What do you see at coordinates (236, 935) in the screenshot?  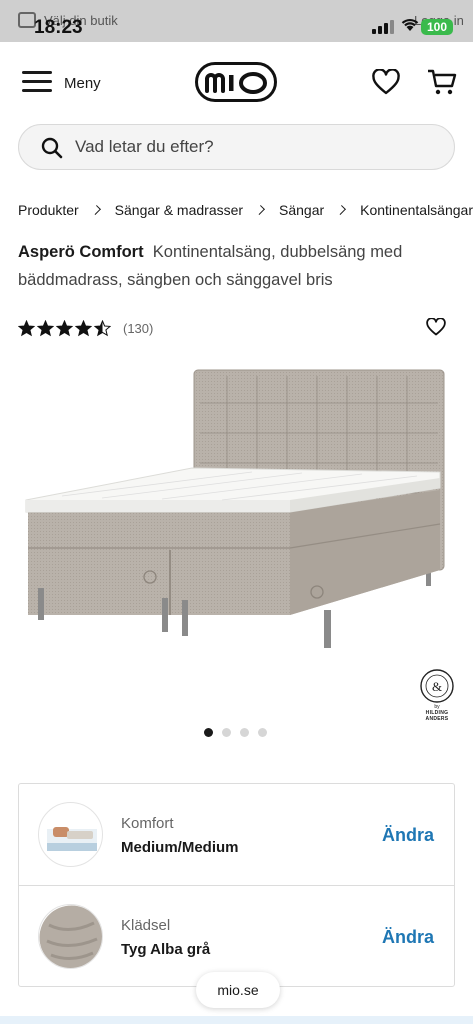 I see `option-fabric: Klädsel Tyg Alba grå Ändra` at bounding box center [236, 935].